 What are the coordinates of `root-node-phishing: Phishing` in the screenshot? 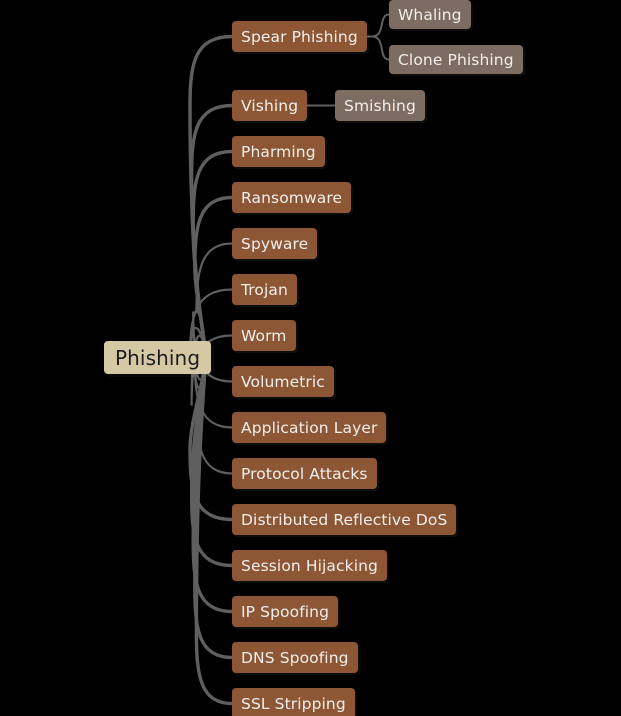 It's located at (158, 357).